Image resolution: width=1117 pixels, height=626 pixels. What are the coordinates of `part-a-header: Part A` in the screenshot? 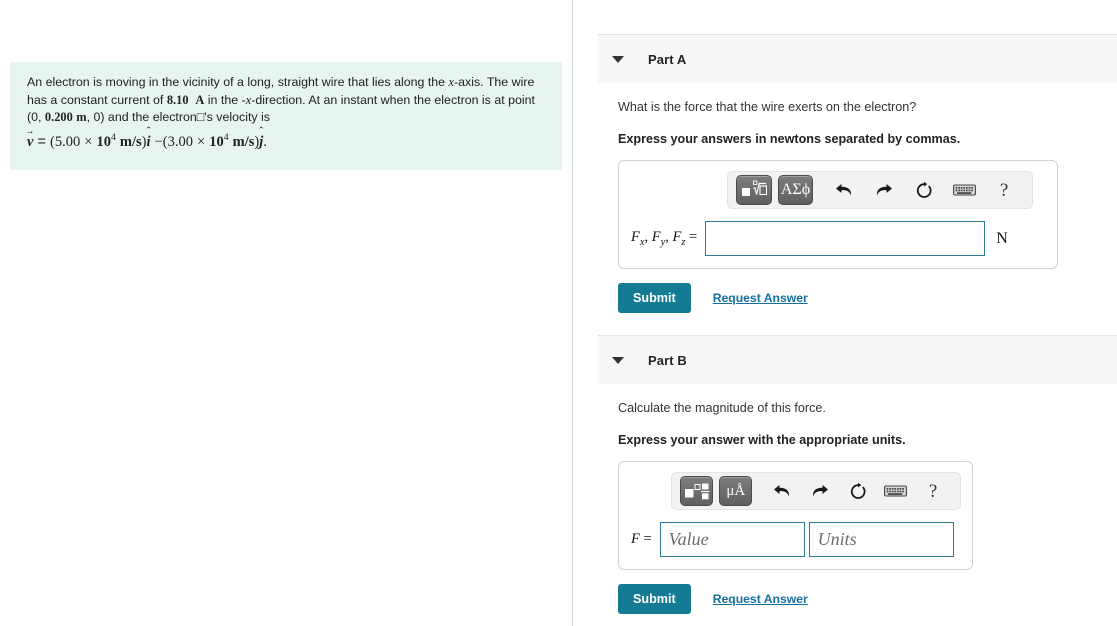 It's located at (857, 58).